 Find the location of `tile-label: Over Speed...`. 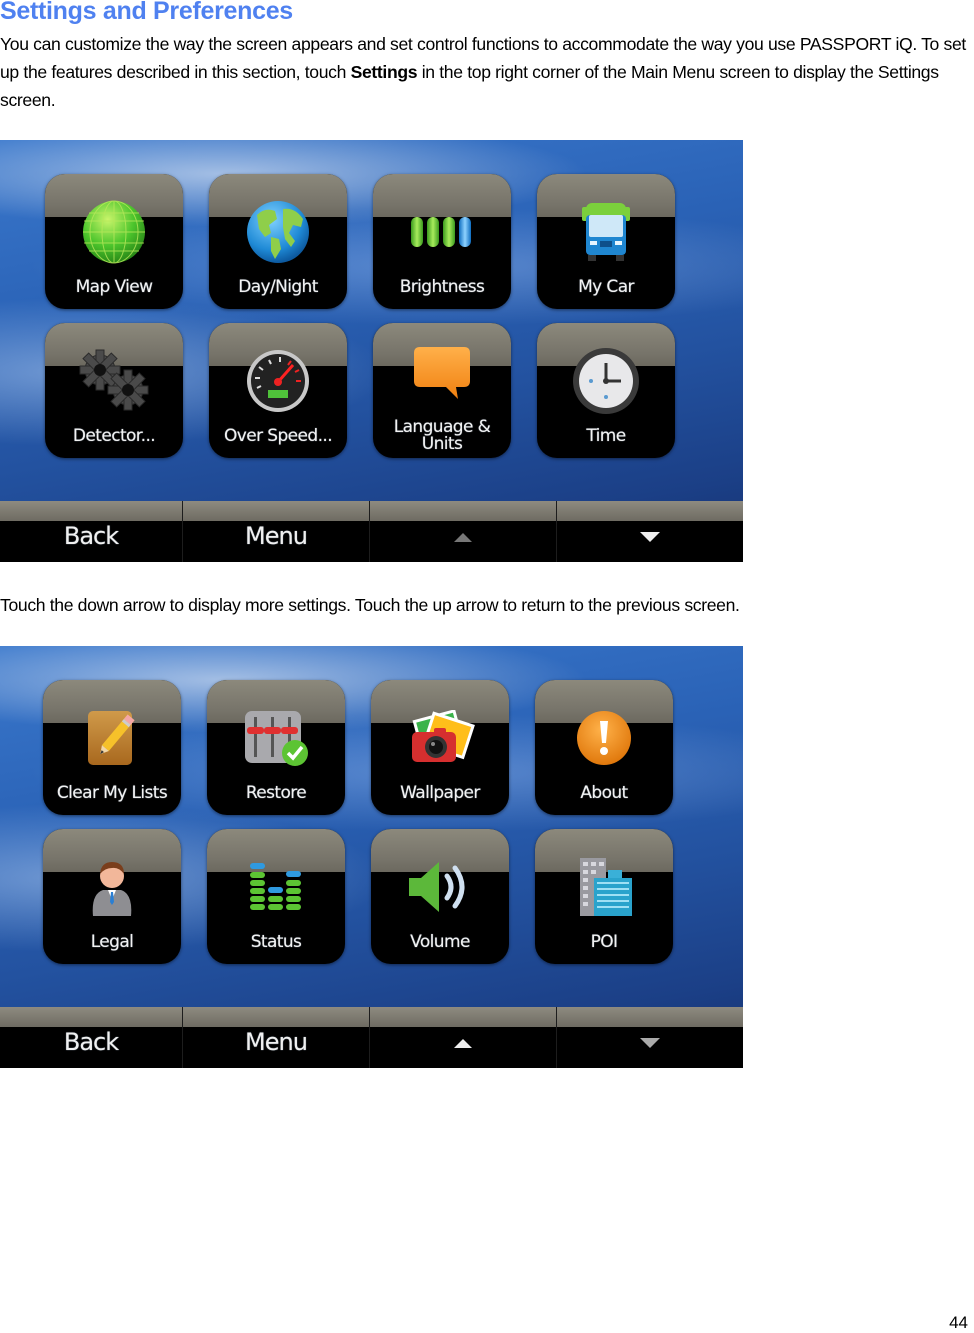

tile-label: Over Speed... is located at coordinates (278, 436).